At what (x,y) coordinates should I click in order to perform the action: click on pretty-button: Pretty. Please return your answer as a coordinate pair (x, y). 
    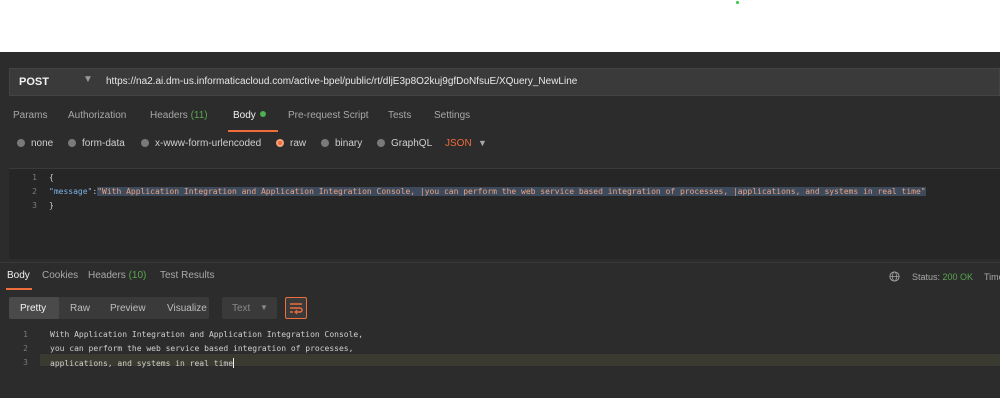
    Looking at the image, I should click on (33, 308).